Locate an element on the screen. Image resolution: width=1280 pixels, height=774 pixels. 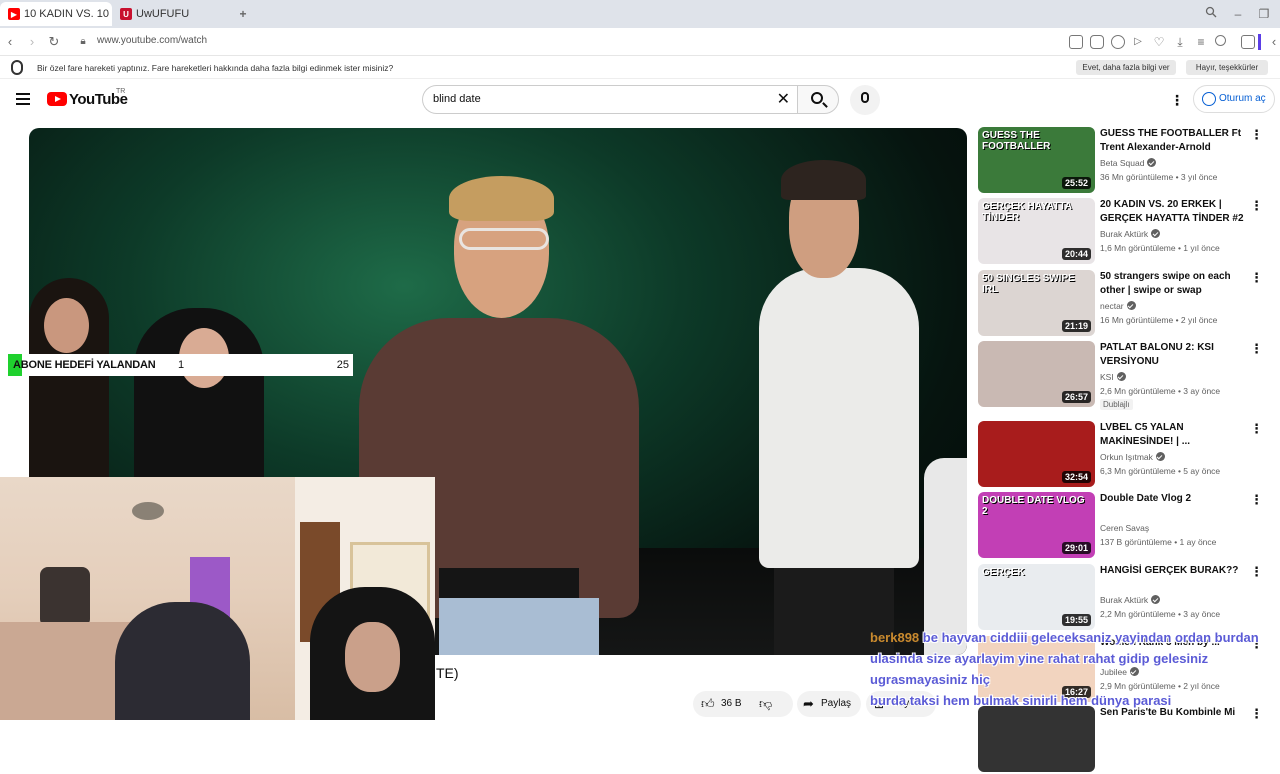
video-title: TE) is located at coordinates (447, 673).